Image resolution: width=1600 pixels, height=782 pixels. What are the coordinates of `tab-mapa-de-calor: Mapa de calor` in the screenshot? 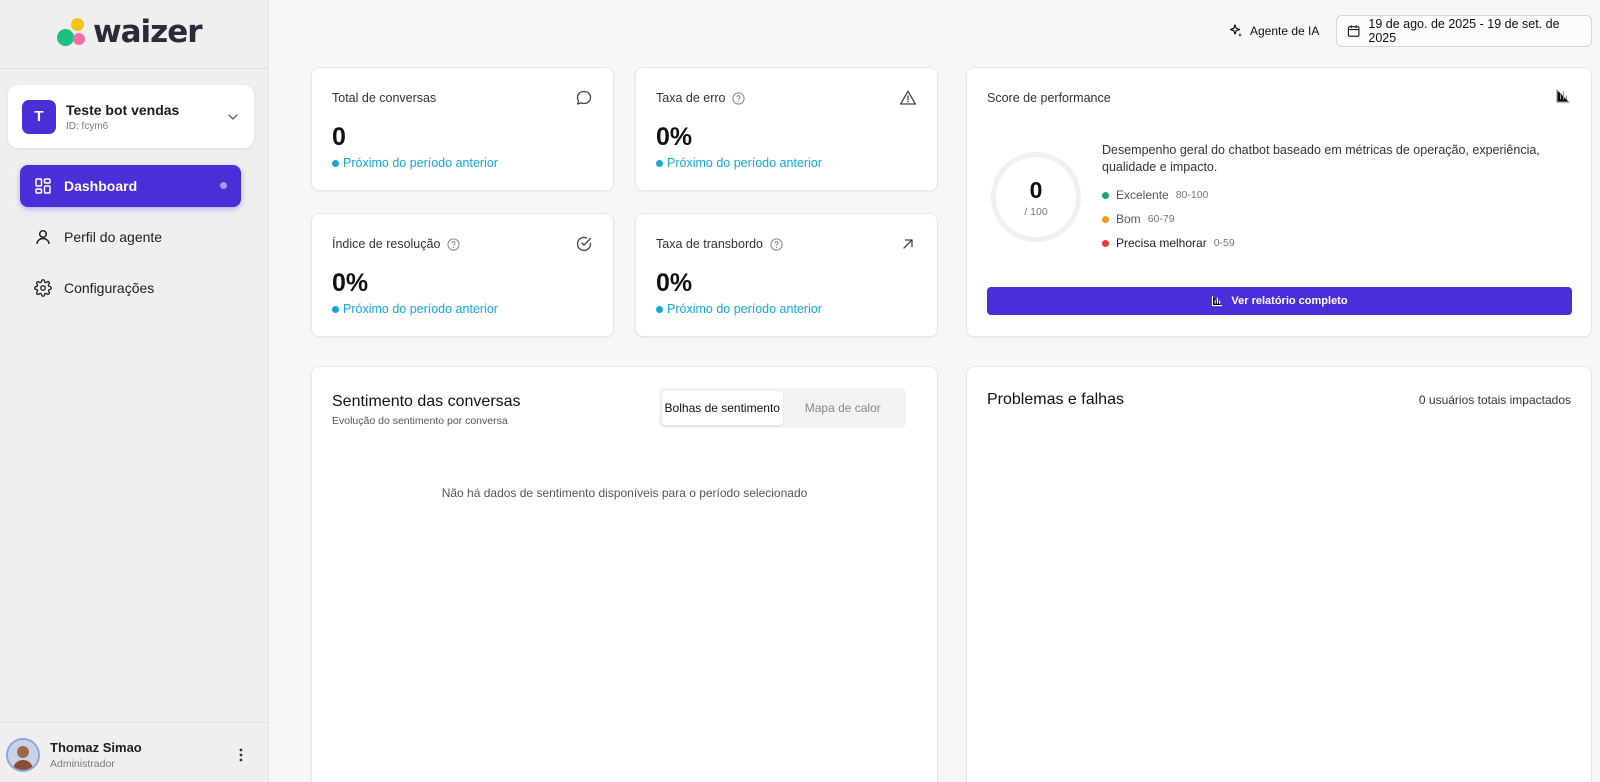 It's located at (843, 408).